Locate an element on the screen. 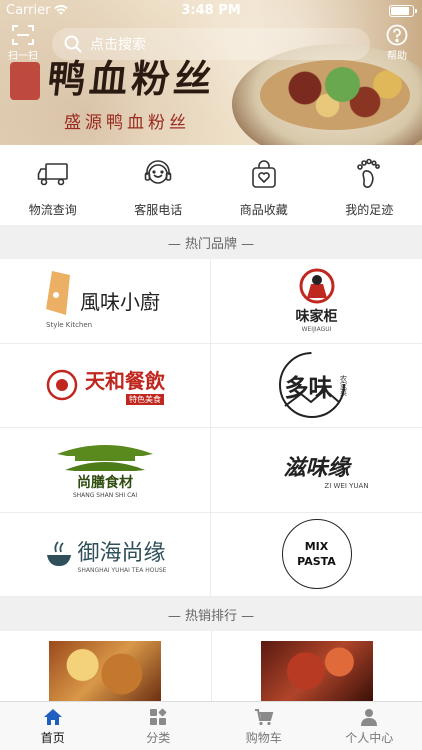 The height and width of the screenshot is (750, 422). quick-entry-service: 客服电话 is located at coordinates (159, 185).